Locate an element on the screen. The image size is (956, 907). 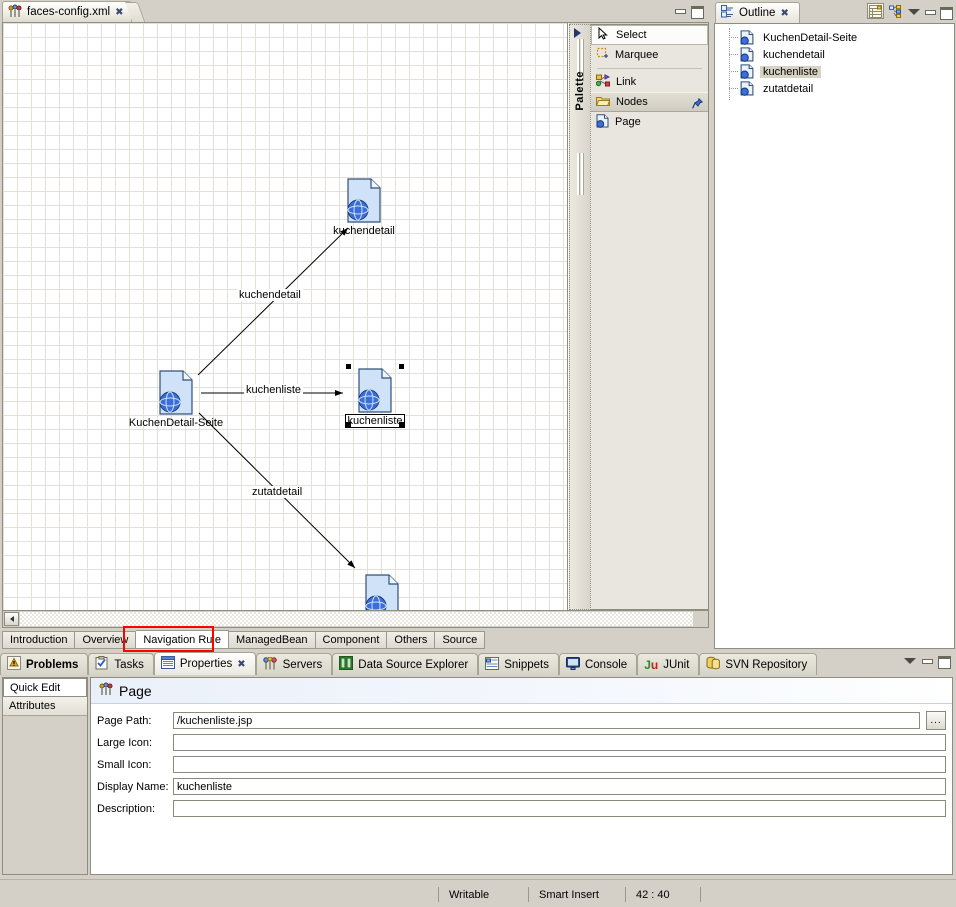
selection-handle-nw is located at coordinates (348, 366).